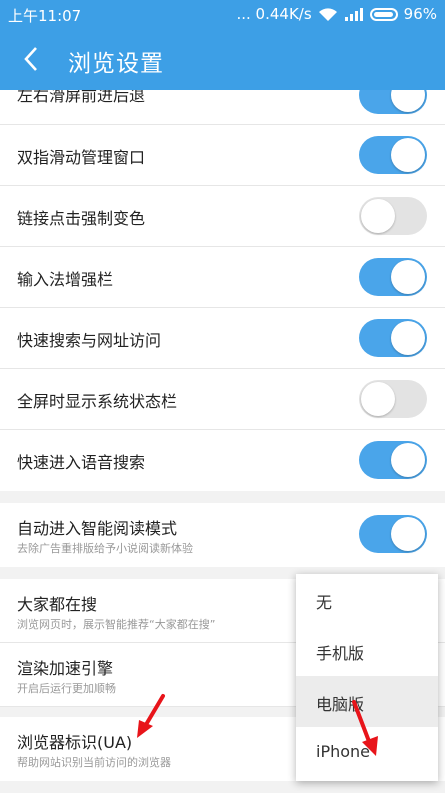 Image resolution: width=445 pixels, height=793 pixels. I want to click on annotation-arrow-iphone, so click(365, 728).